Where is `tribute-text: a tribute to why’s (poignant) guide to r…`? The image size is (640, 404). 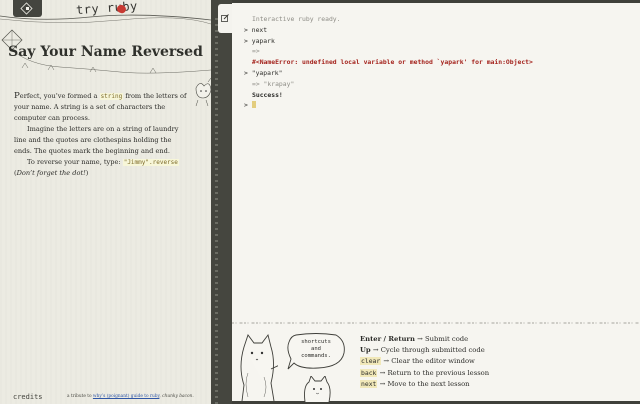 tribute-text: a tribute to why’s (poignant) guide to r… is located at coordinates (130, 396).